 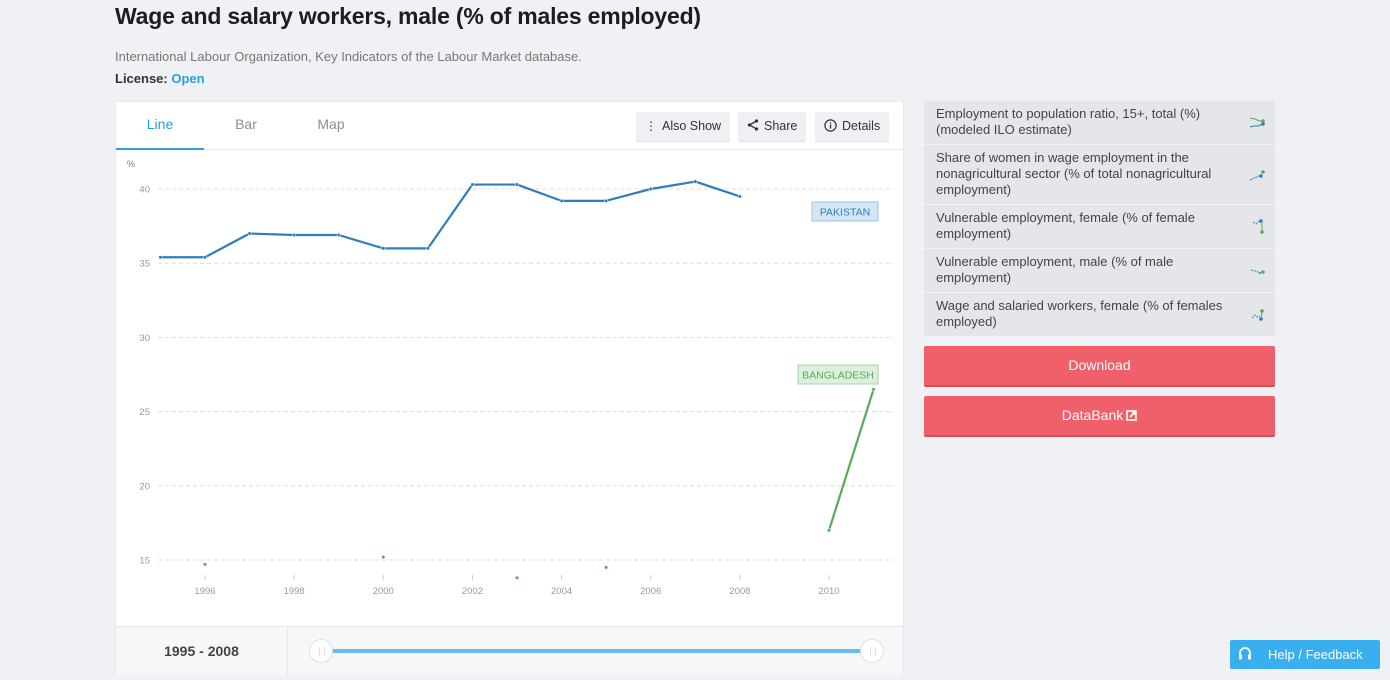 What do you see at coordinates (509, 126) in the screenshot?
I see `chart-type-tabs: Line Bar Map ⋮ Also Show Share Details` at bounding box center [509, 126].